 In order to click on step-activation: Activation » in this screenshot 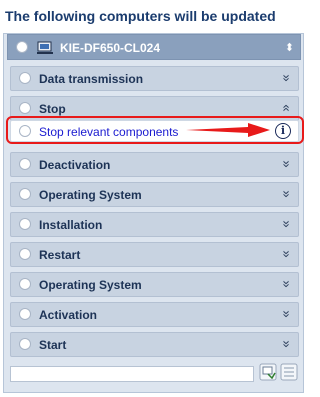, I will do `click(154, 314)`.